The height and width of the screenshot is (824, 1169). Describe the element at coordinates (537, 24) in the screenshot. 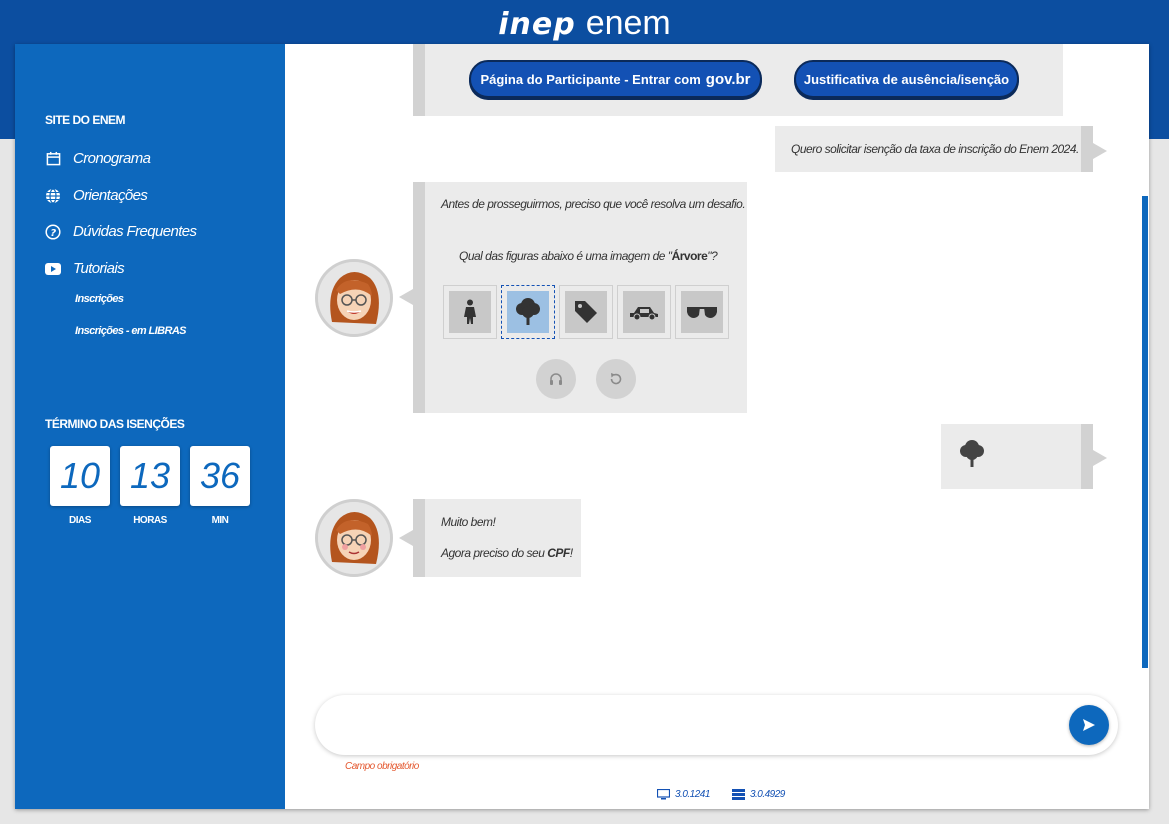

I see `logo-inep: inep` at that location.